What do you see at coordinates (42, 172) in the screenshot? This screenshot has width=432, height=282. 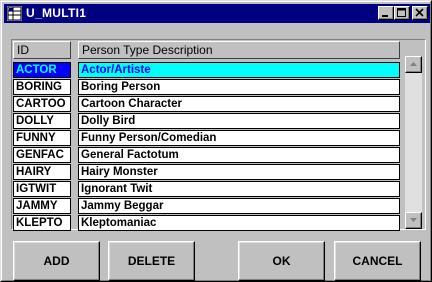 I see `cell-id: HAIRY` at bounding box center [42, 172].